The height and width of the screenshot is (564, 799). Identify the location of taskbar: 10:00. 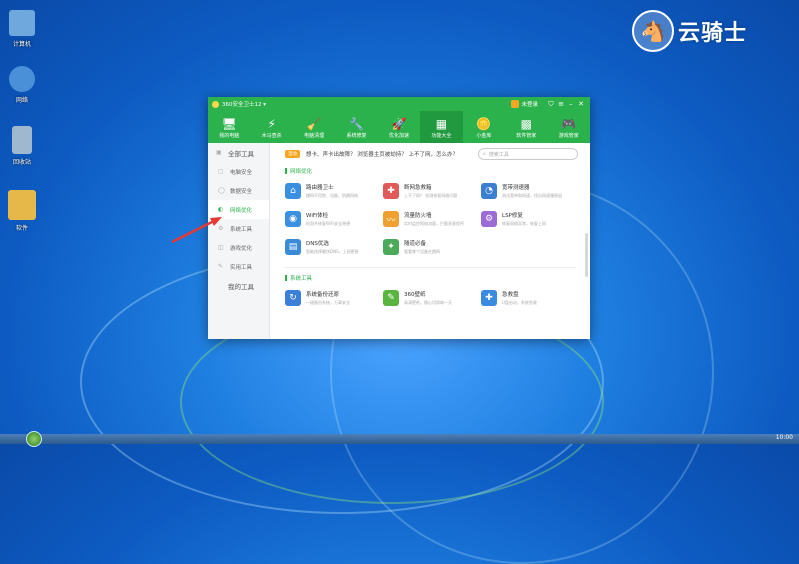
(399, 439).